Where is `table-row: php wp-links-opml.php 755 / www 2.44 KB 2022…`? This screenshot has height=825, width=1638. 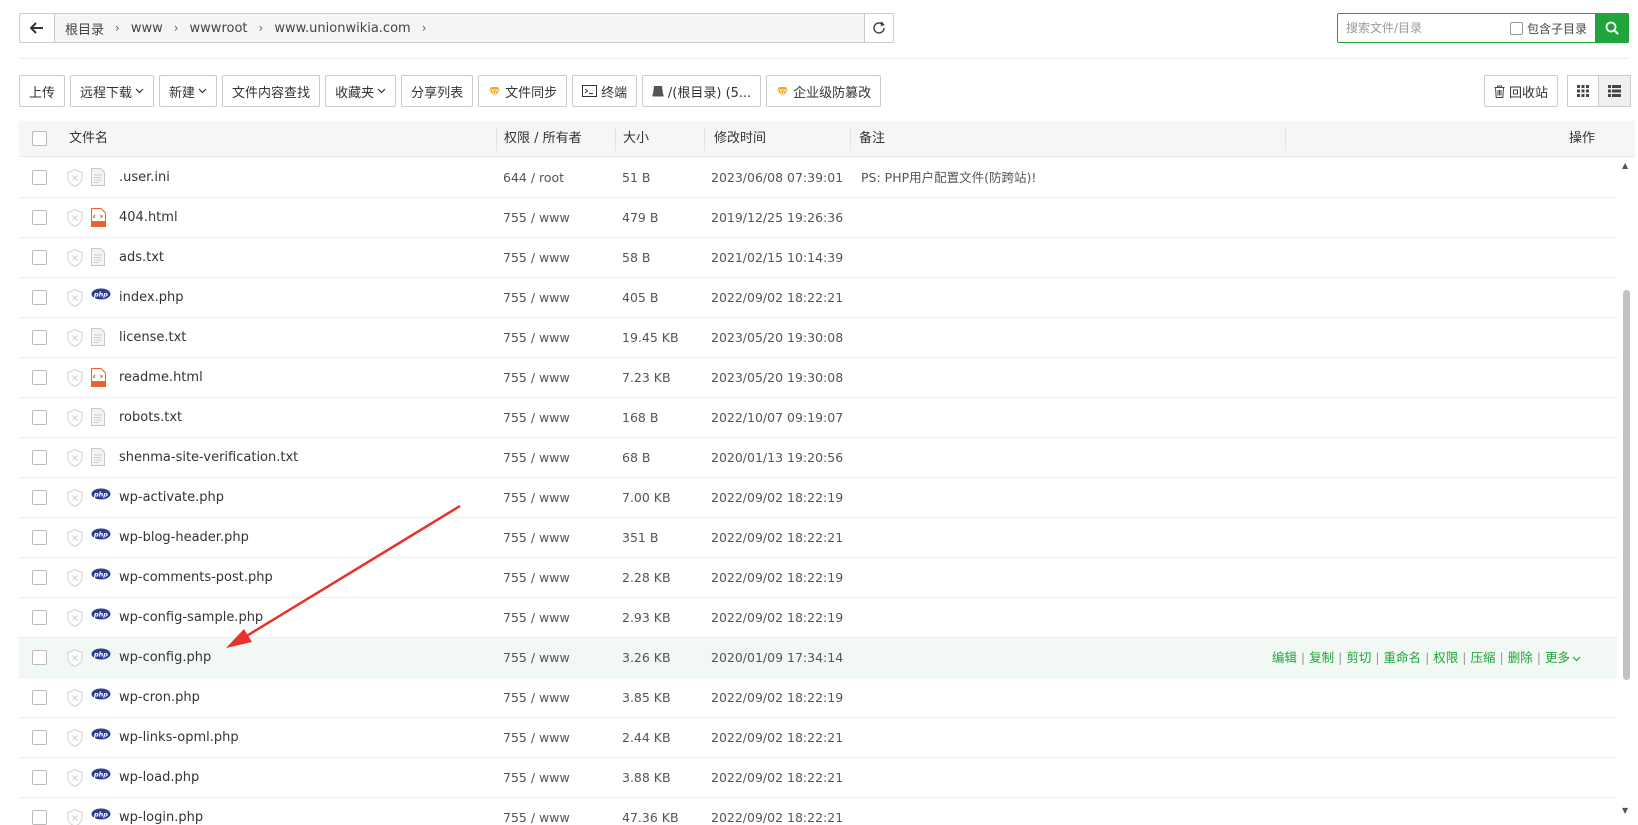 table-row: php wp-links-opml.php 755 / www 2.44 KB 2022… is located at coordinates (818, 738).